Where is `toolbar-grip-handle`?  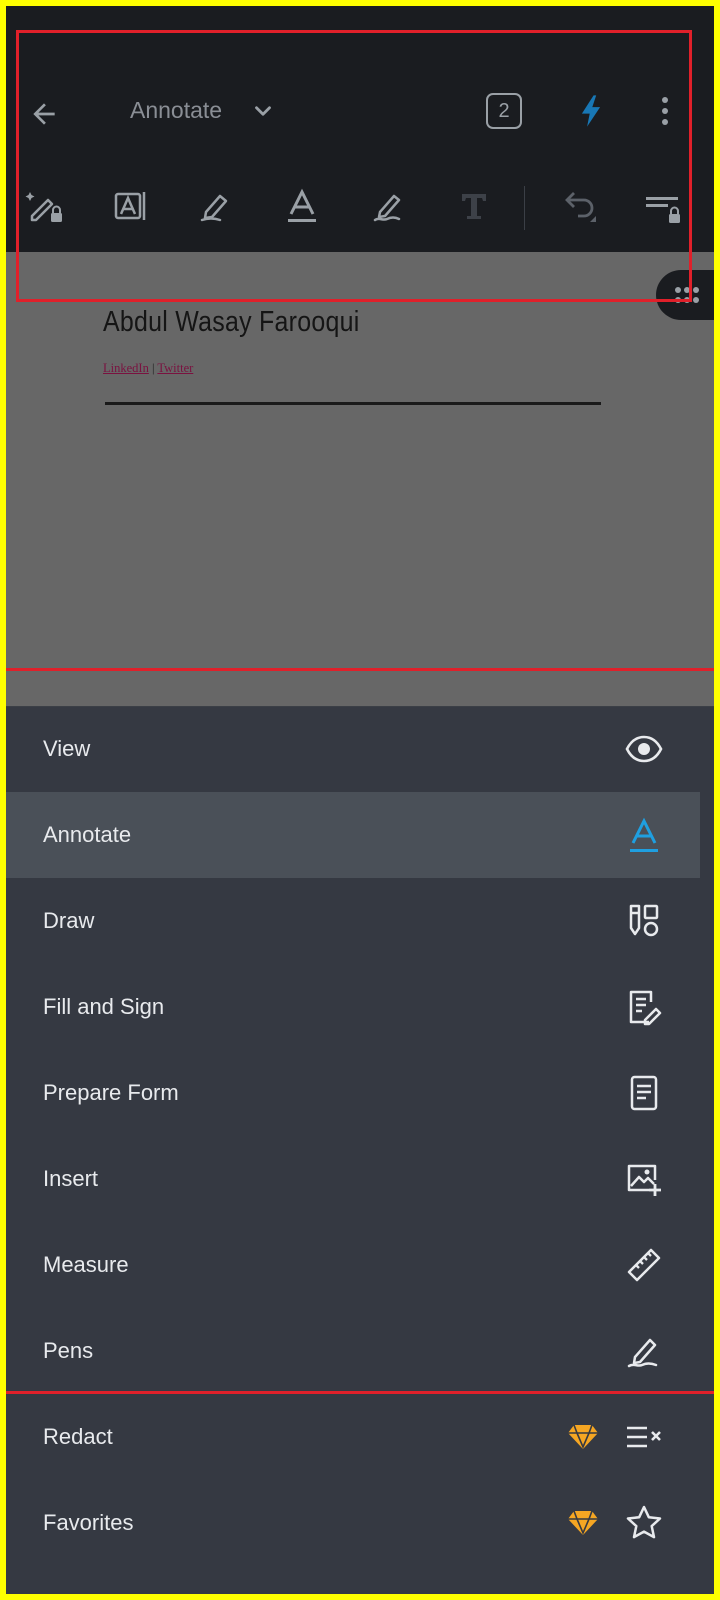 toolbar-grip-handle is located at coordinates (685, 295).